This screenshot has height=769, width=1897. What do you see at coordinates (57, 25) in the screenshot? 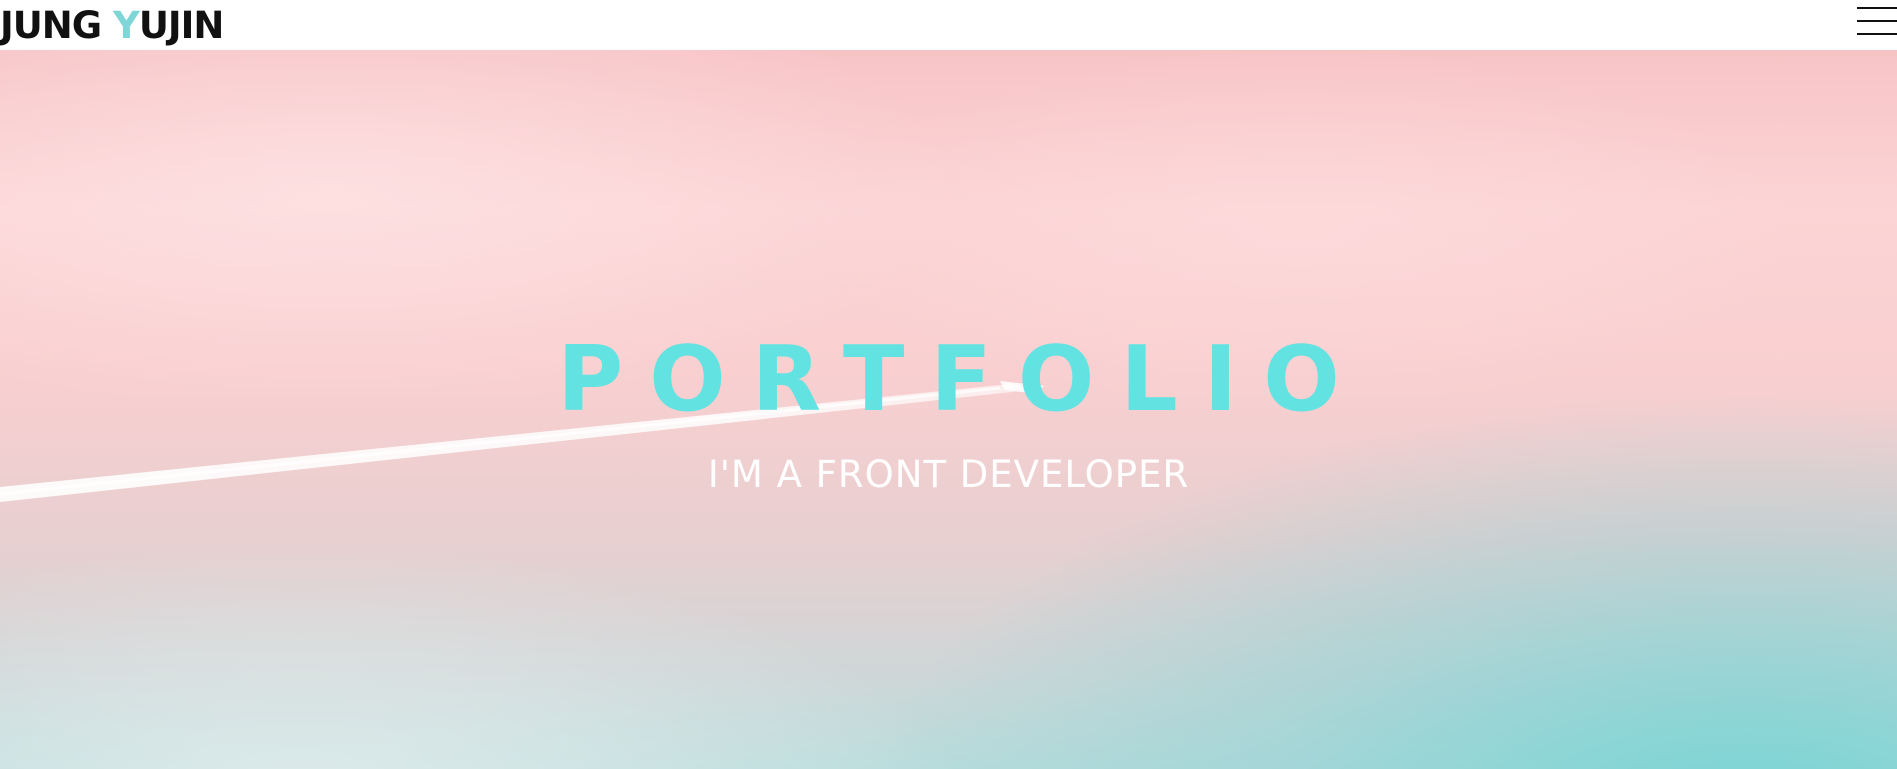
I see `logo-text-first: JUNG` at bounding box center [57, 25].